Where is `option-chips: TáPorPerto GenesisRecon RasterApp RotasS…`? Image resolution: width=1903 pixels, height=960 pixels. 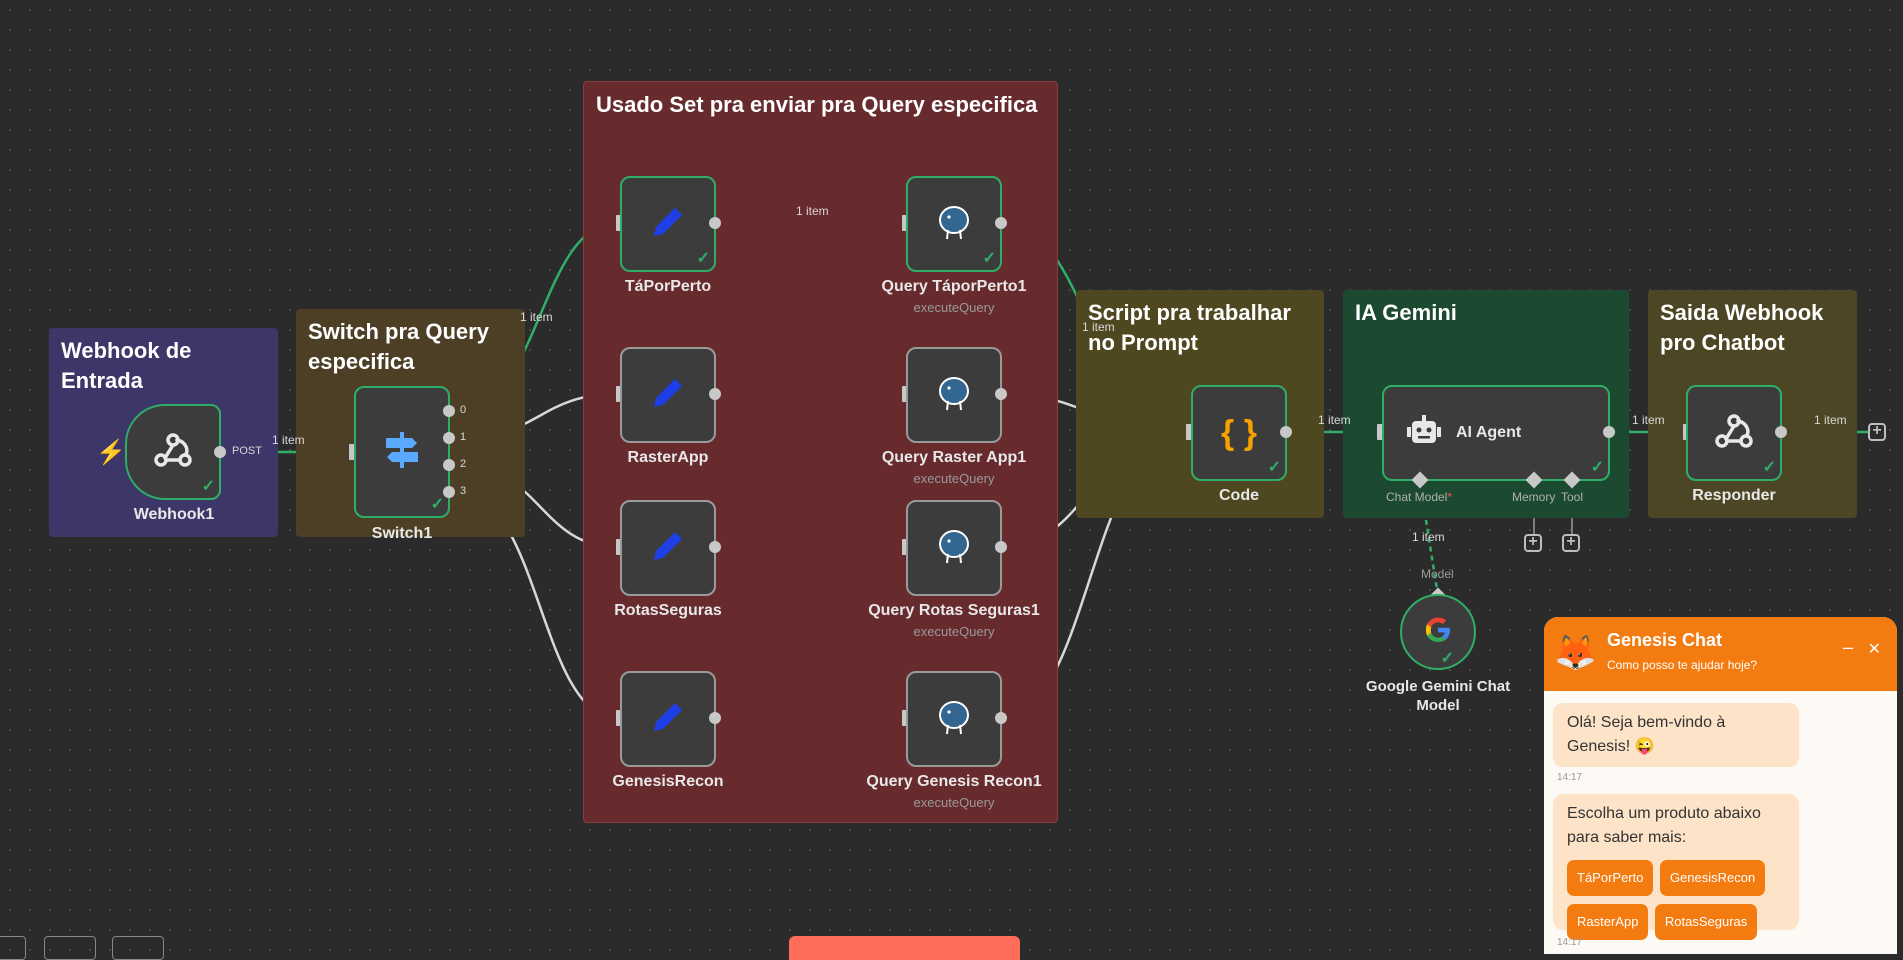 option-chips: TáPorPerto GenesisRecon RasterApp RotasS… is located at coordinates (1676, 904).